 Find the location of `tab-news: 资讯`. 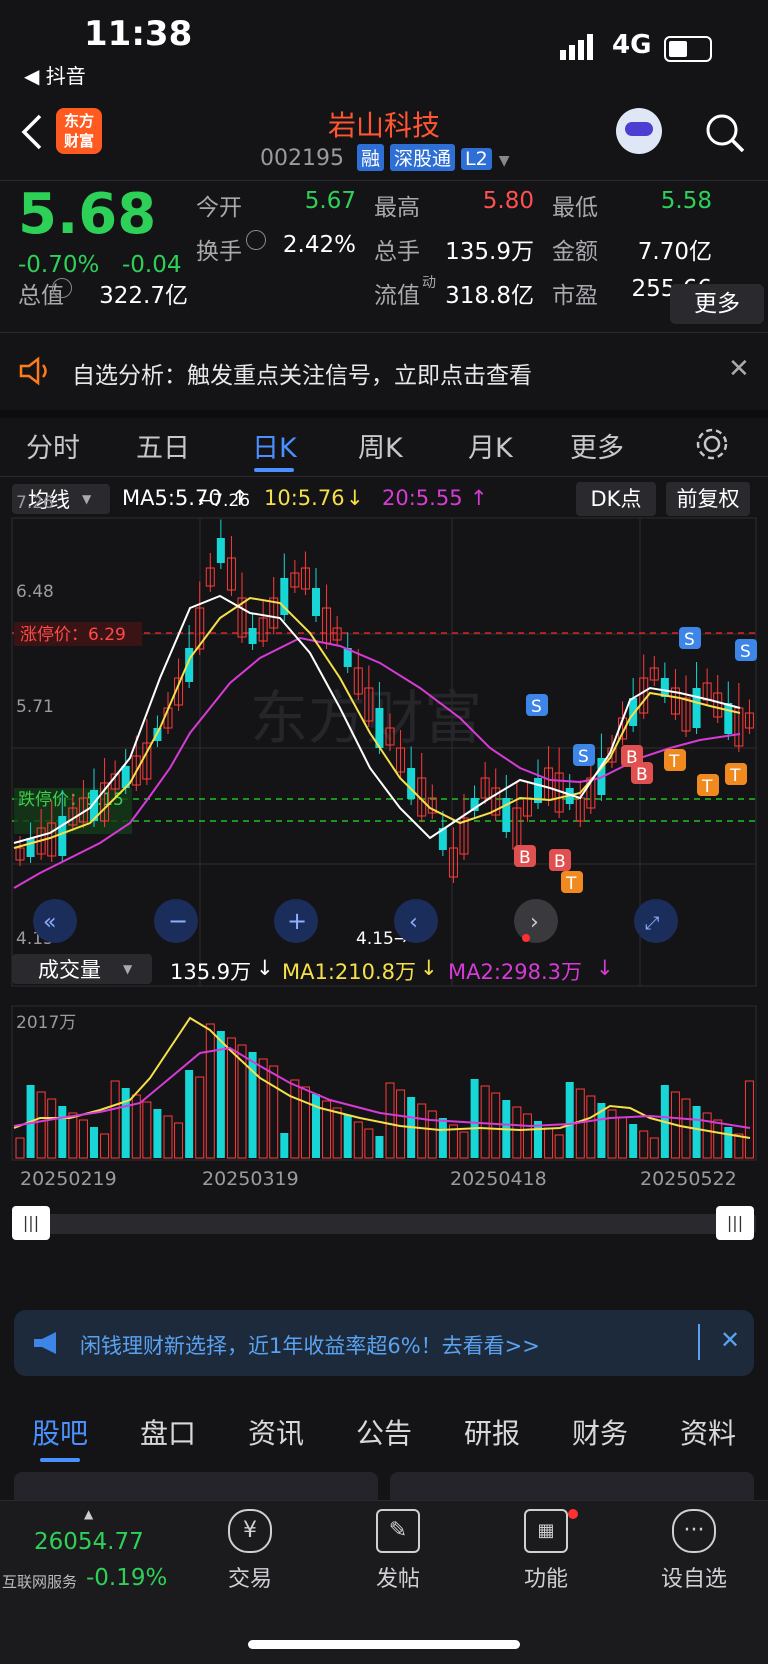

tab-news: 资讯 is located at coordinates (276, 1432).